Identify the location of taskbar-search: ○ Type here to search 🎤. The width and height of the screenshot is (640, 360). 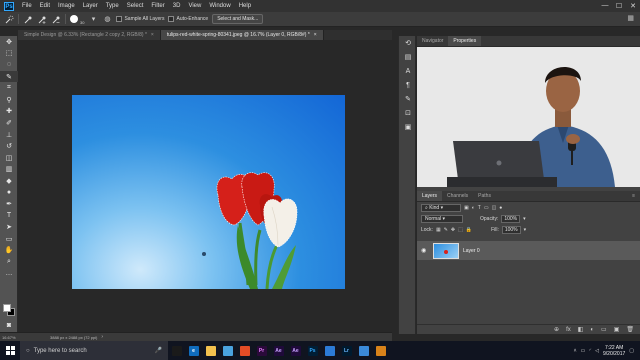
(94, 350).